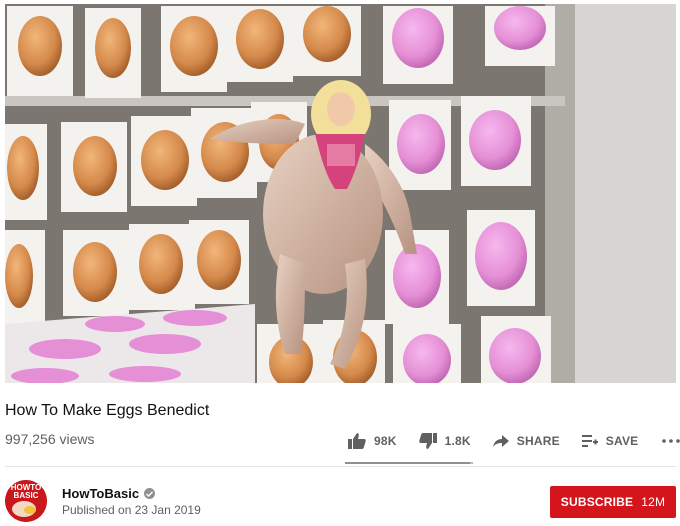 The width and height of the screenshot is (680, 526). I want to click on save-playlist-icon, so click(589, 441).